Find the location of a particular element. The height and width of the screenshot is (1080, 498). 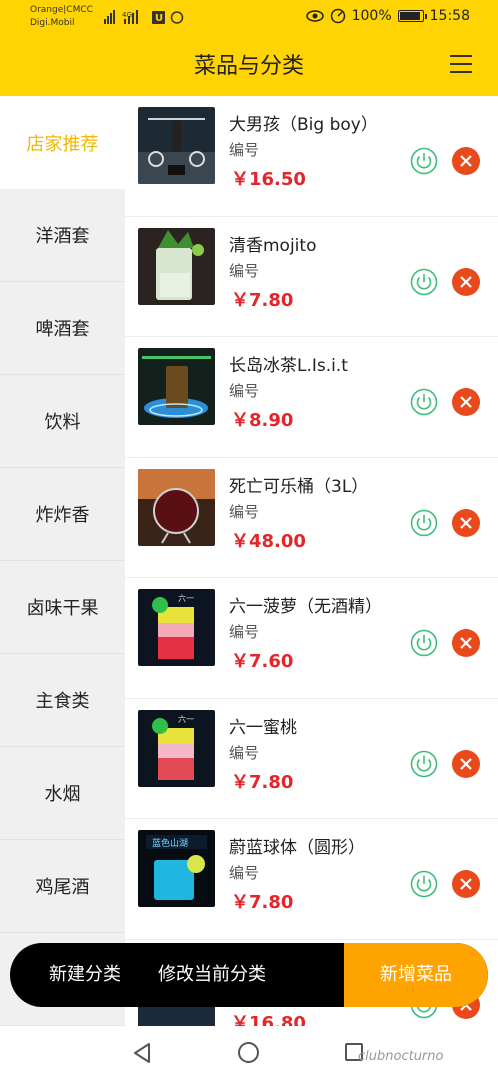

category-item-drinks: 饮料 is located at coordinates (62, 421).